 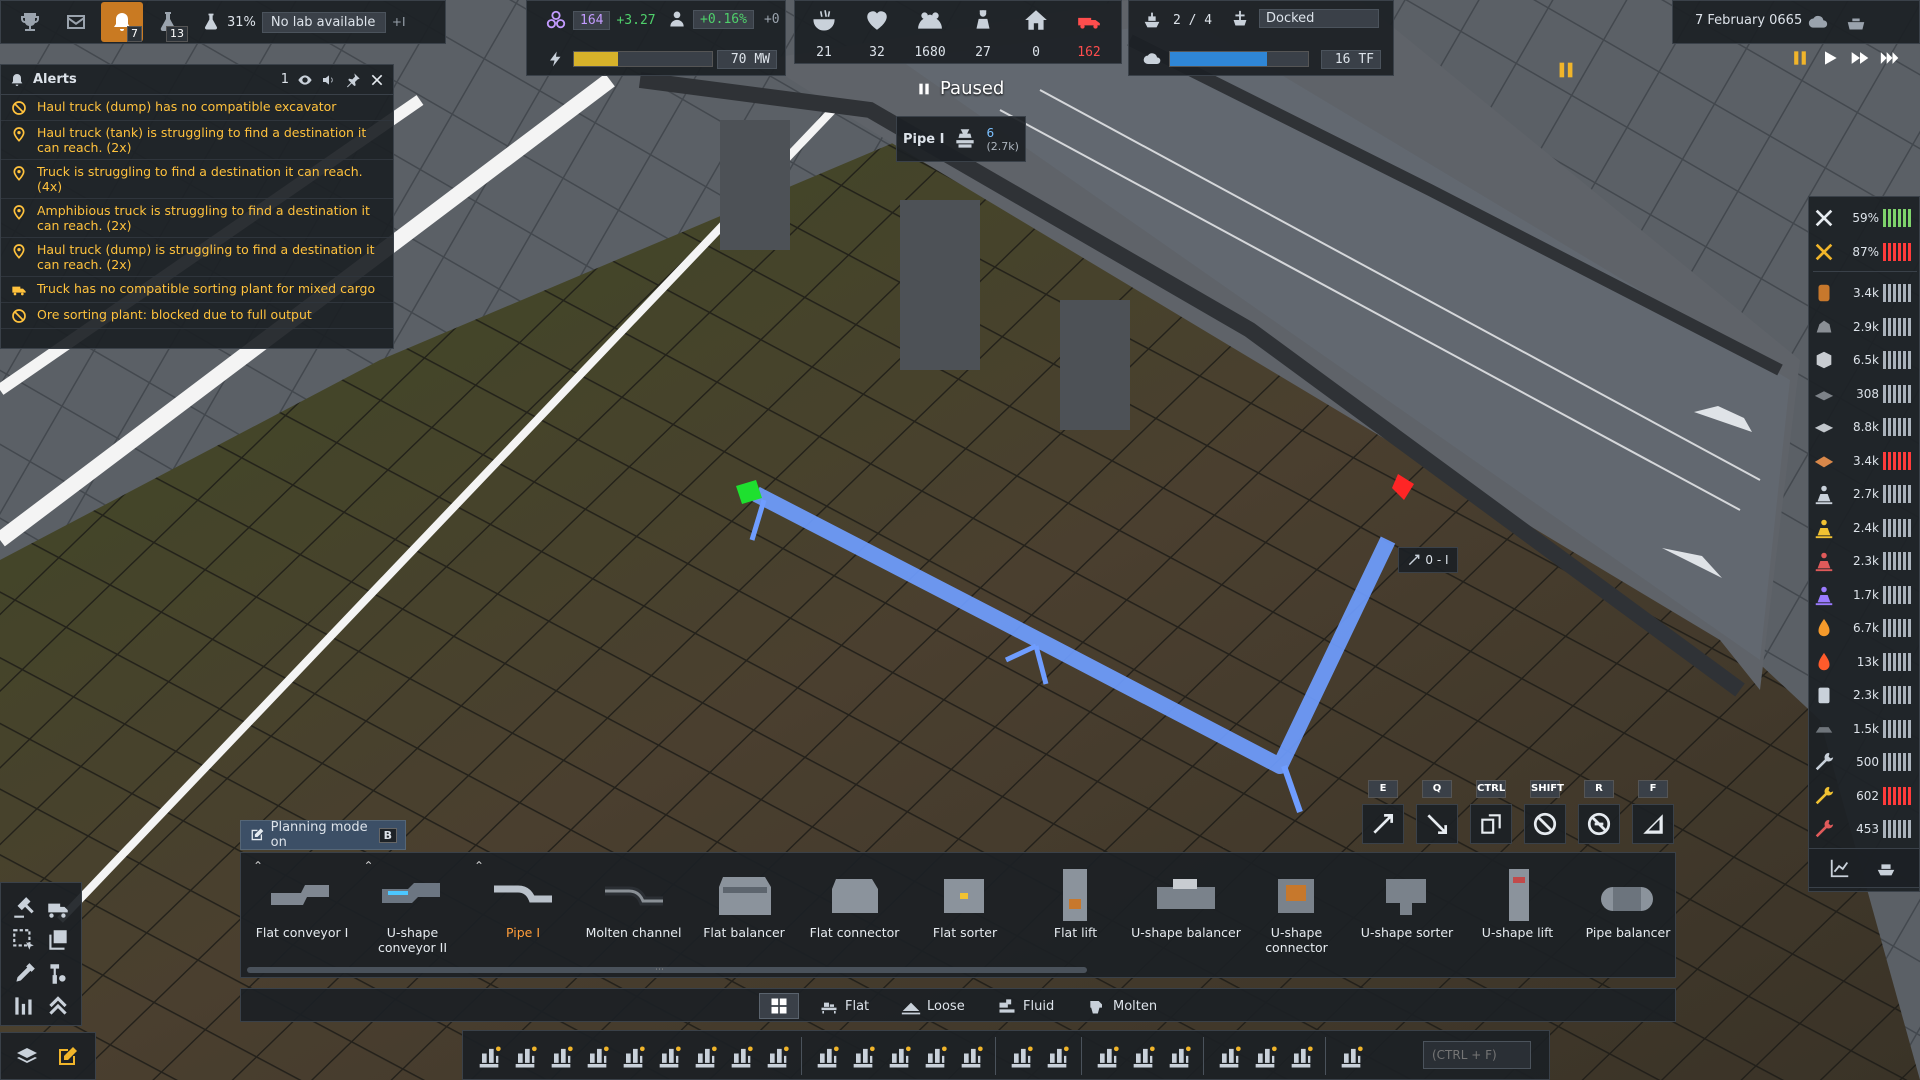 I want to click on pause-icon, so click(x=1800, y=58).